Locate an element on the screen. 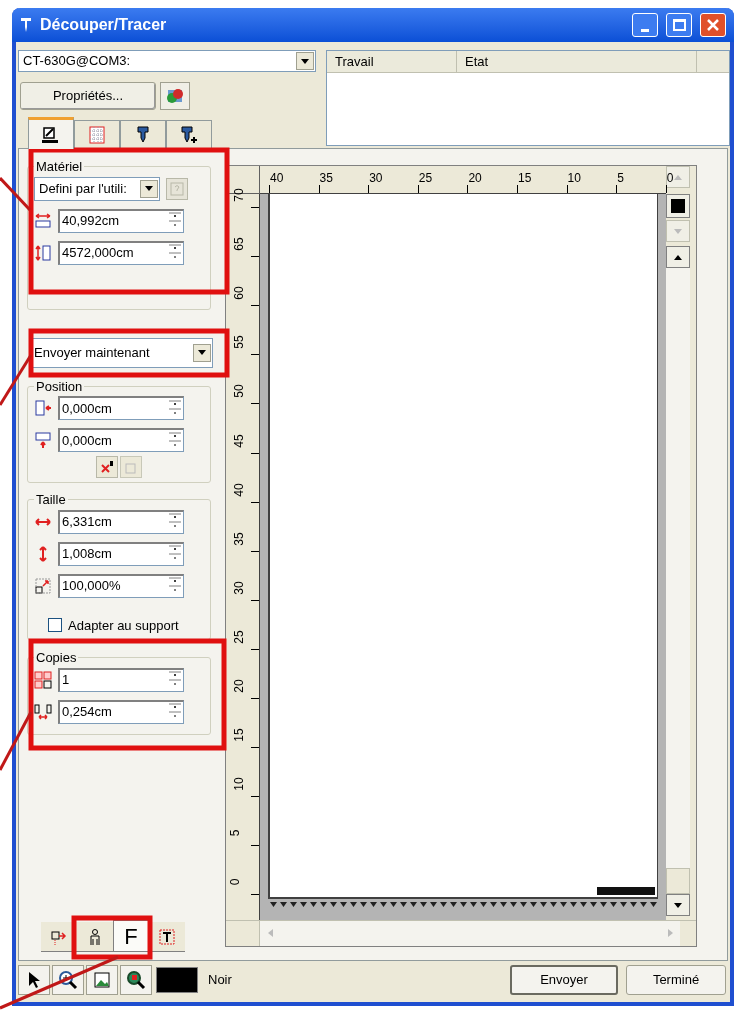 The image size is (741, 1013). status-button is located at coordinates (175, 96).